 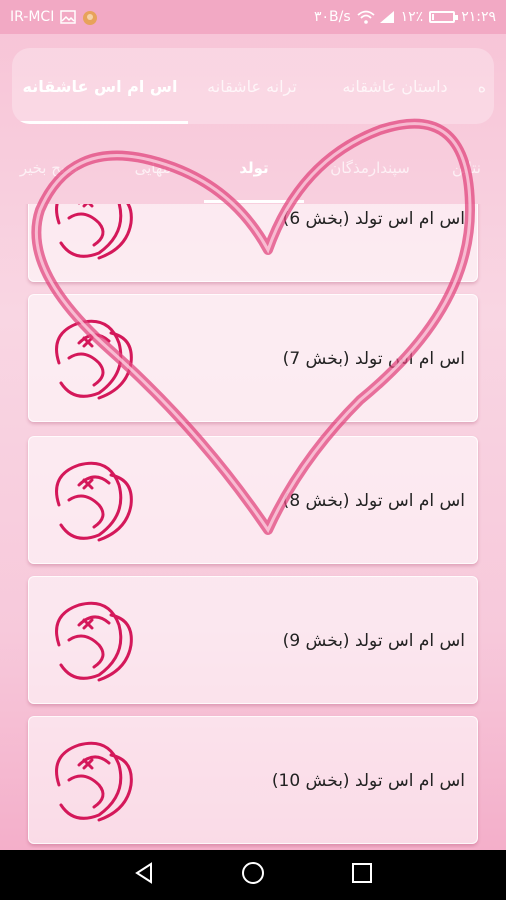 What do you see at coordinates (68, 17) in the screenshot?
I see `image-notification-icon` at bounding box center [68, 17].